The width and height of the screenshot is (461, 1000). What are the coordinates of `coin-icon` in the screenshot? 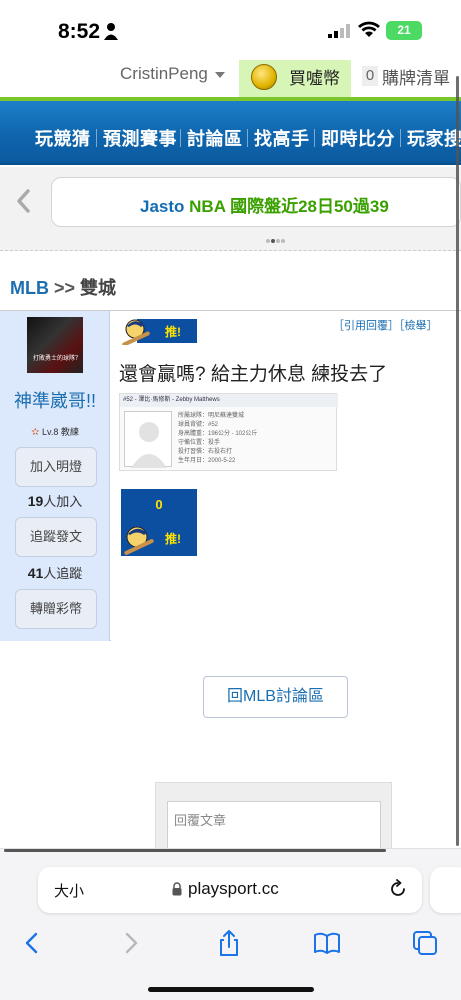 It's located at (264, 77).